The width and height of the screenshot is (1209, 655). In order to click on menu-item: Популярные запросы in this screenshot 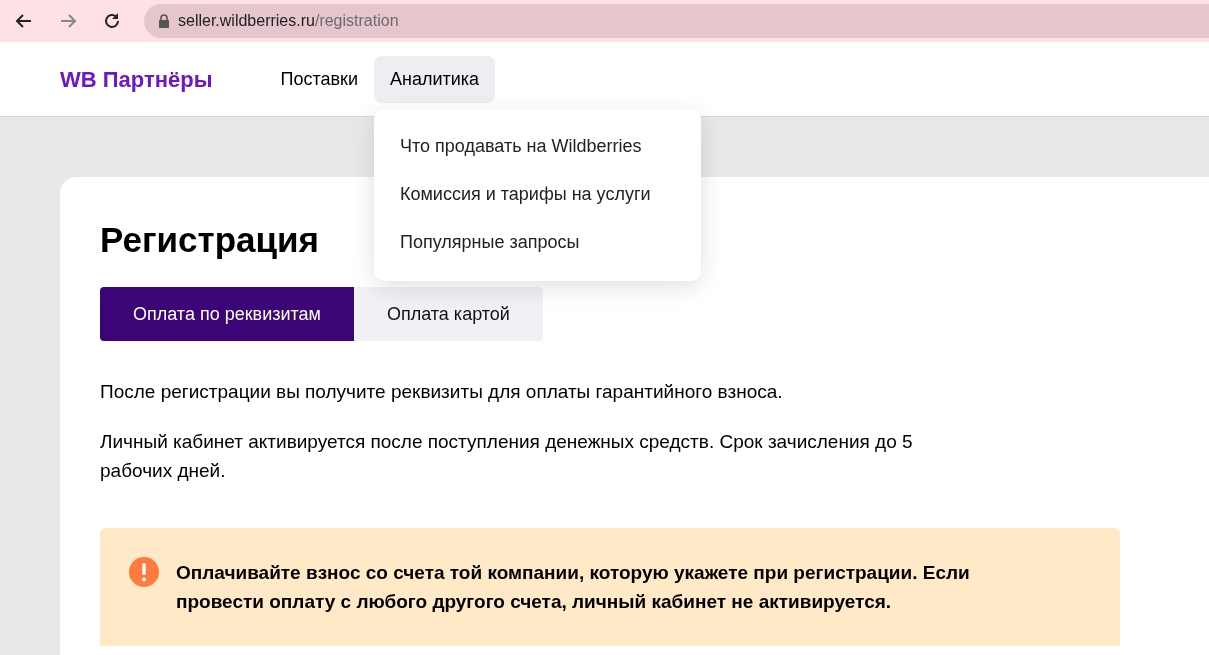, I will do `click(537, 242)`.